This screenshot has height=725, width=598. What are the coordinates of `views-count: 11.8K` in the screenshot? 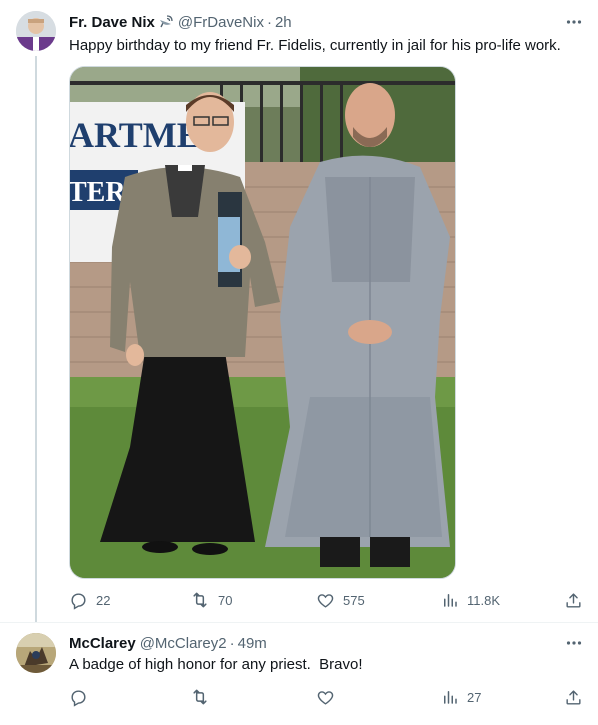 It's located at (484, 600).